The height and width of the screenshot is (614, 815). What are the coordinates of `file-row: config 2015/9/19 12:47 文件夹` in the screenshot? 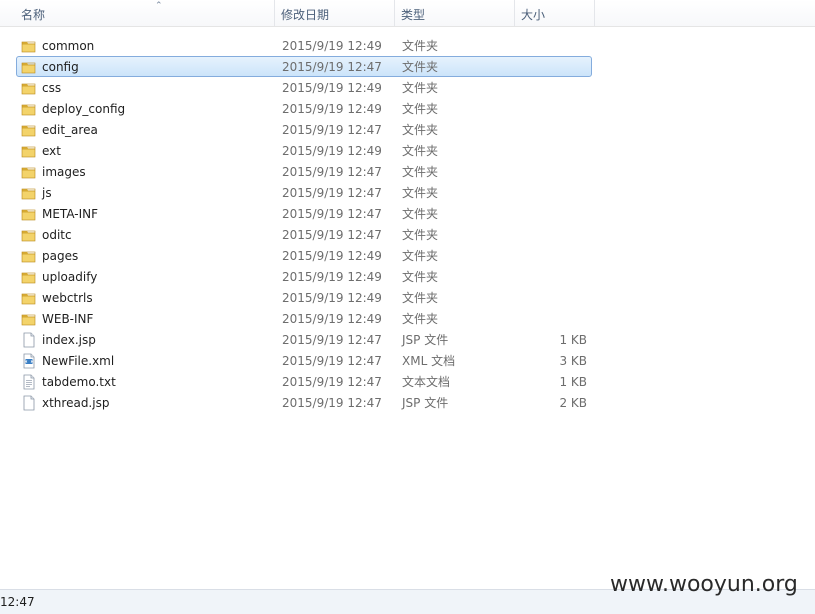 It's located at (304, 66).